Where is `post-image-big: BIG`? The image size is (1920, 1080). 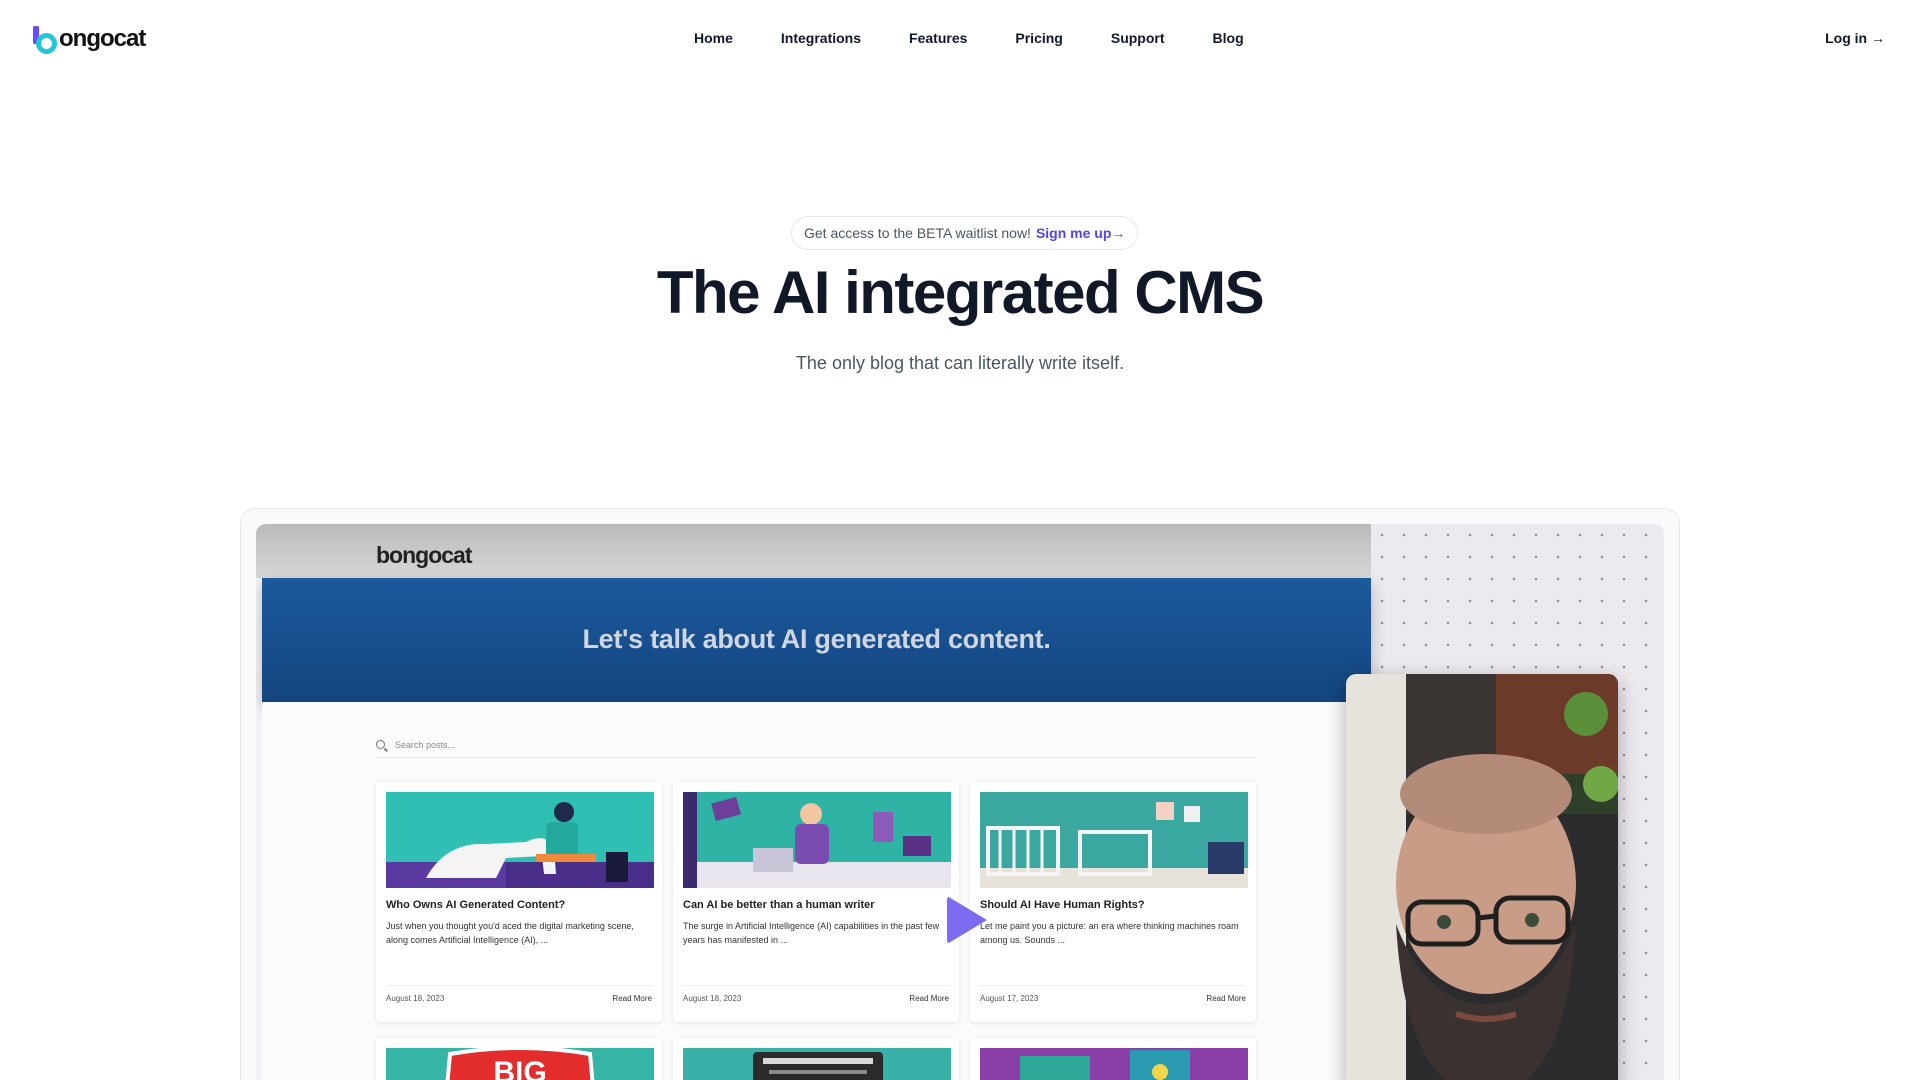
post-image-big: BIG is located at coordinates (520, 1064).